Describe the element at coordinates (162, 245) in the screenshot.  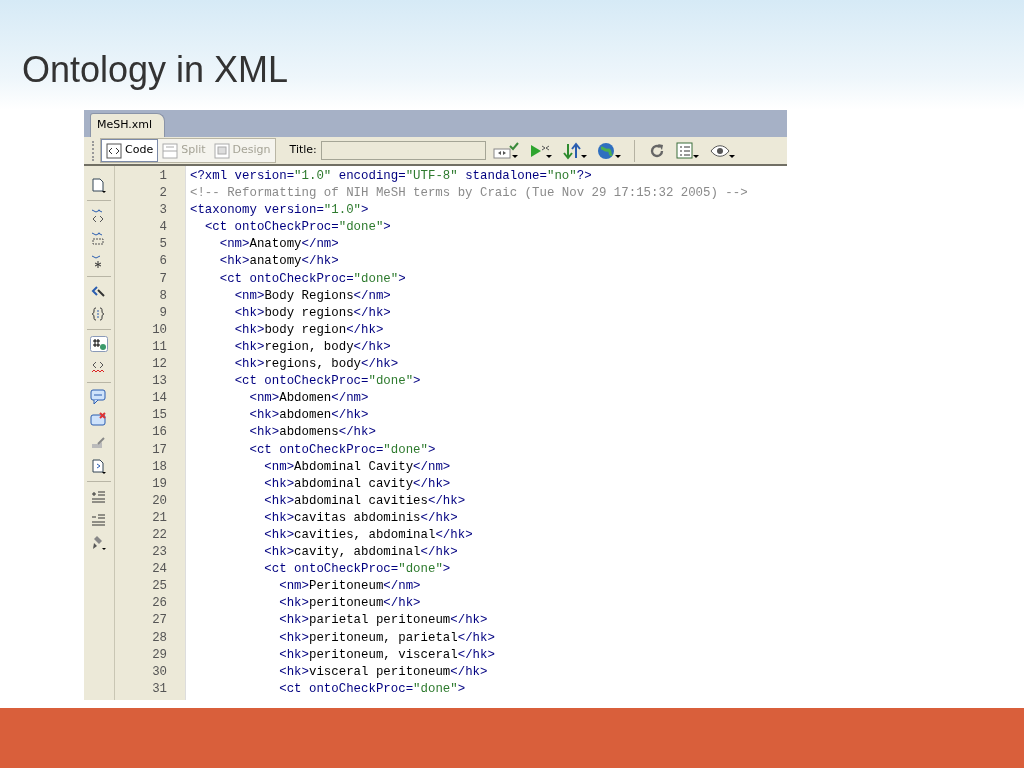
I see `line-number: 5` at that location.